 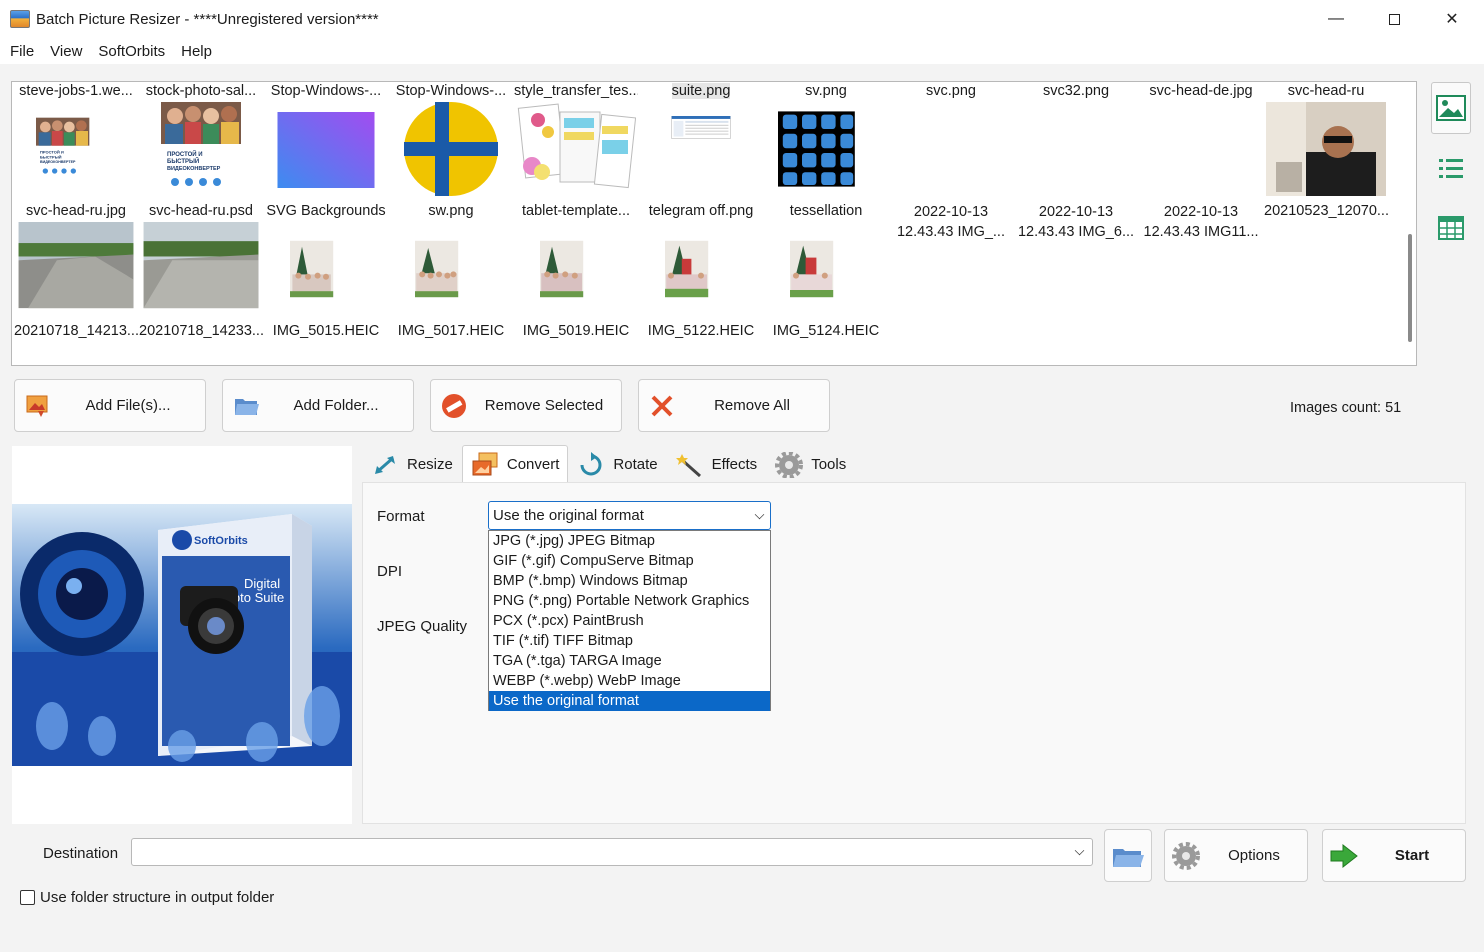 I want to click on list-item: IMG_5015.HEIC, so click(x=326, y=270).